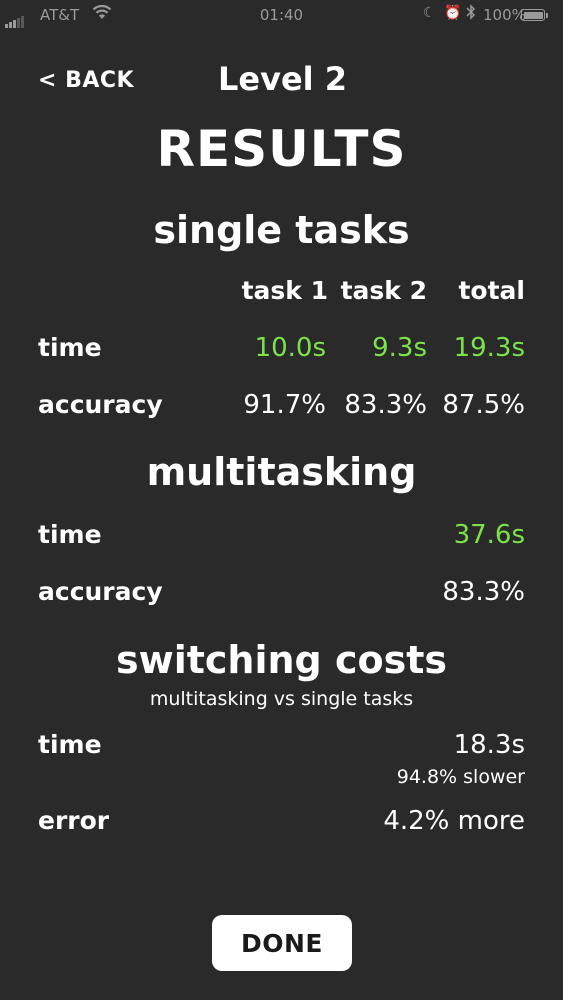 This screenshot has height=1000, width=563. Describe the element at coordinates (283, 79) in the screenshot. I see `level-title: Level 2` at that location.